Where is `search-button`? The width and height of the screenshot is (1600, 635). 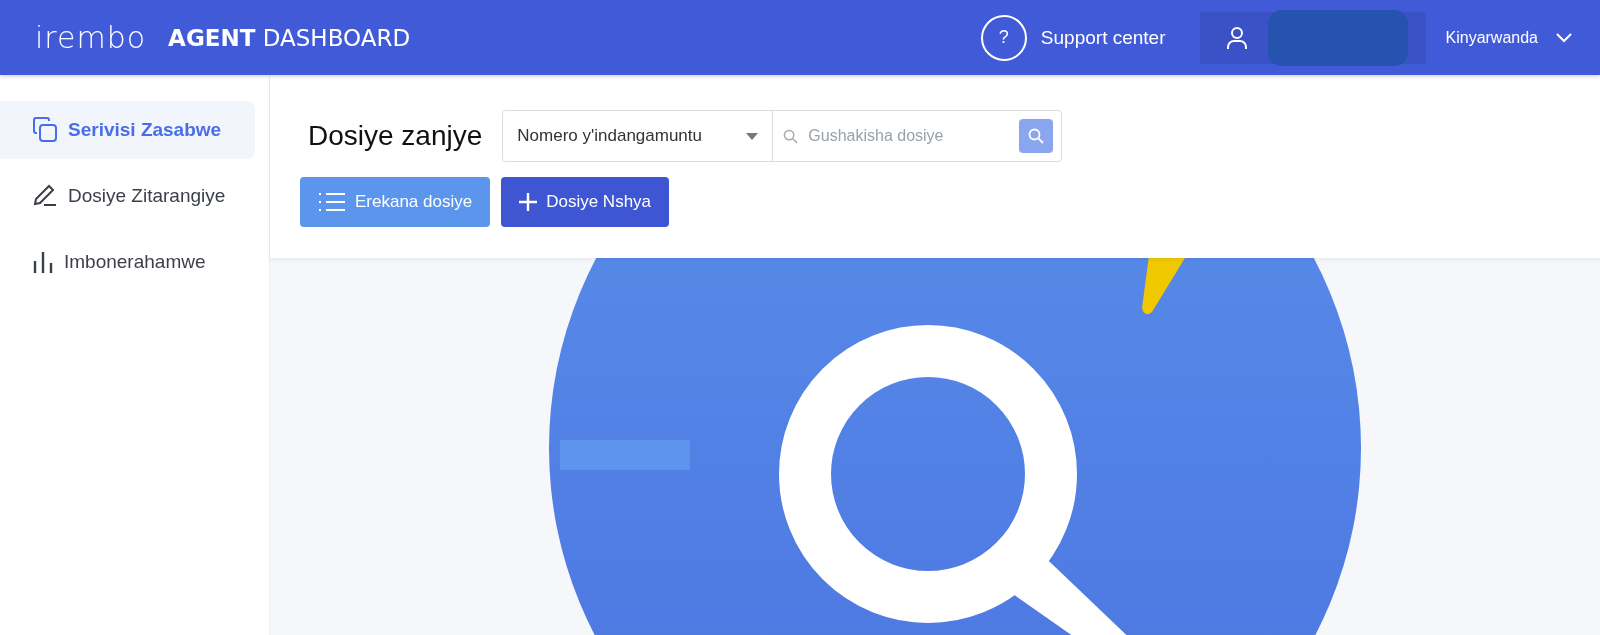 search-button is located at coordinates (1036, 136).